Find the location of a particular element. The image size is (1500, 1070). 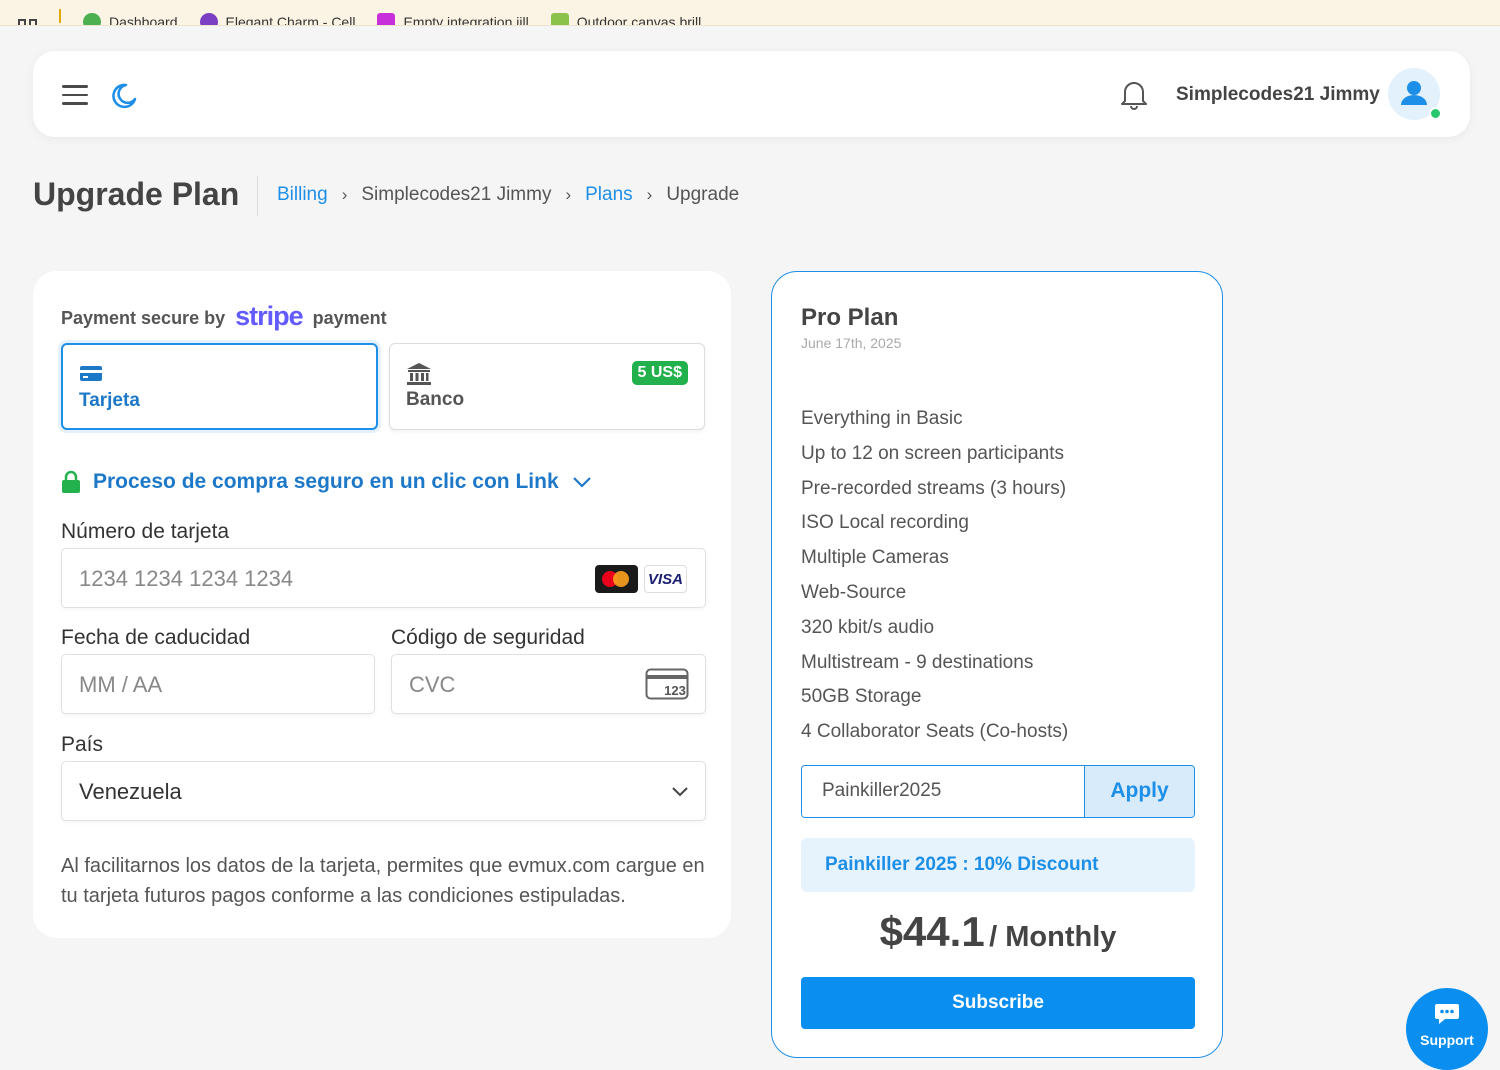

discount-banner: Painkiller 2025 : 10% Discount is located at coordinates (998, 865).